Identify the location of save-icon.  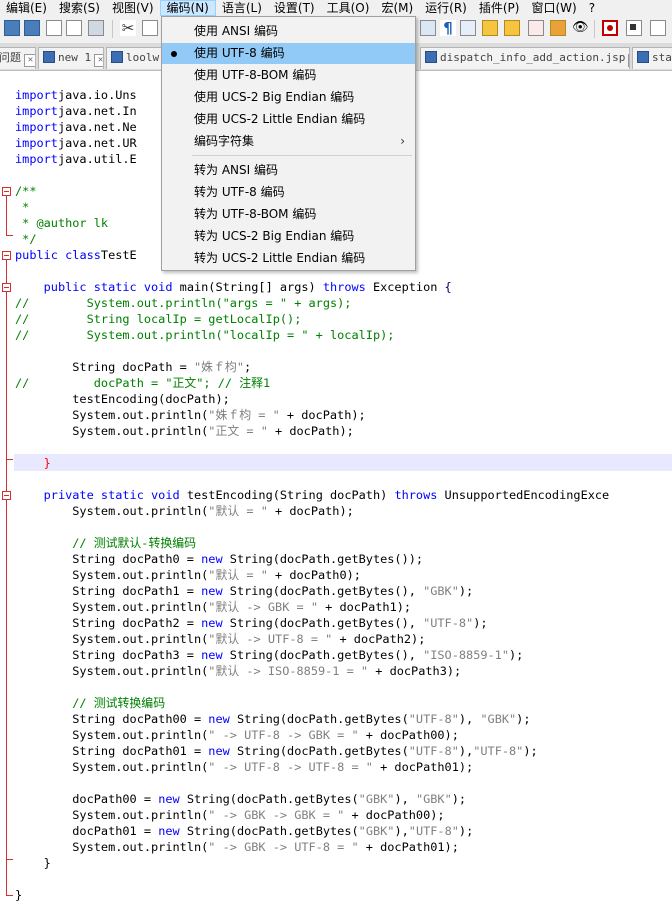
(12, 28).